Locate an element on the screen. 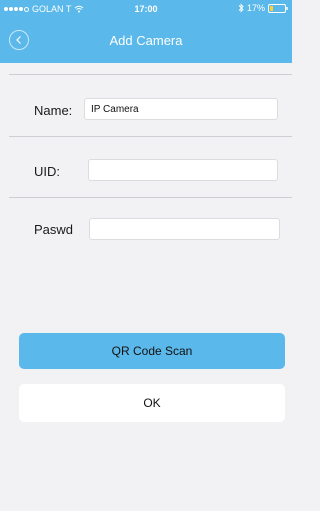 This screenshot has width=320, height=511. password-field is located at coordinates (184, 229).